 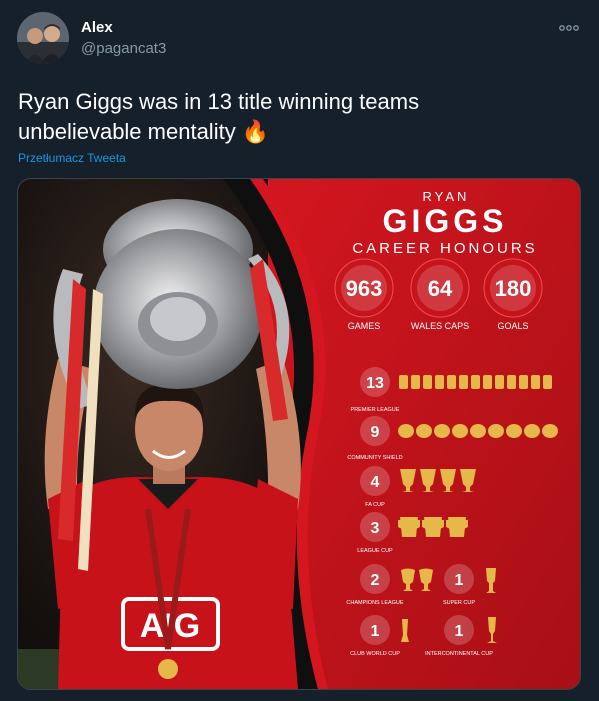 I want to click on stat-goals-value: 180, so click(x=513, y=288).